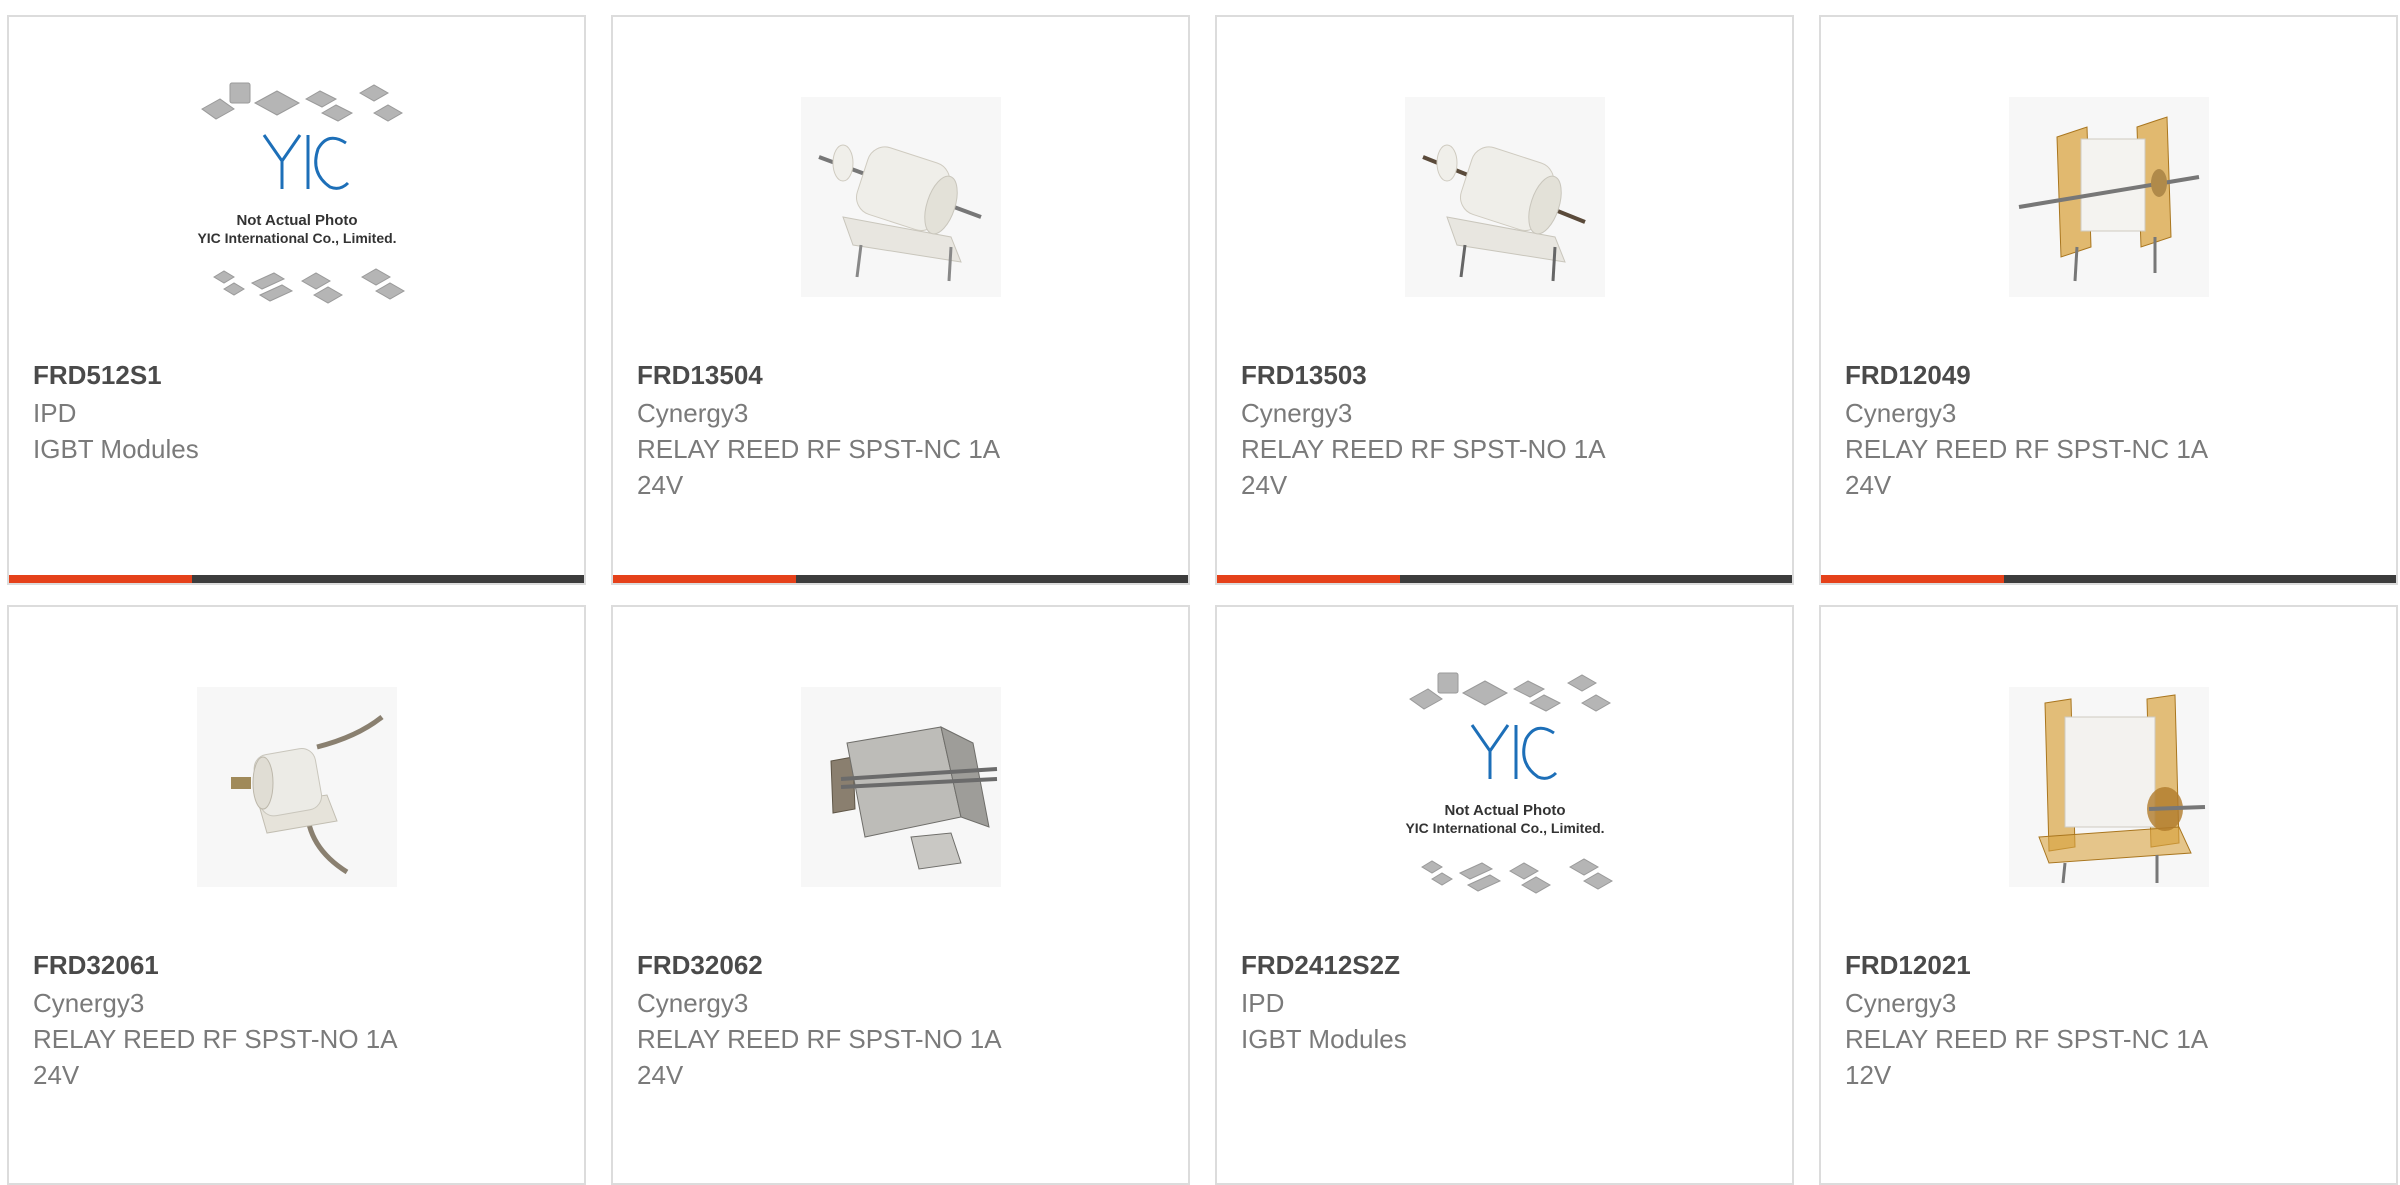  I want to click on part-number: FRD2412S2Z, so click(1506, 965).